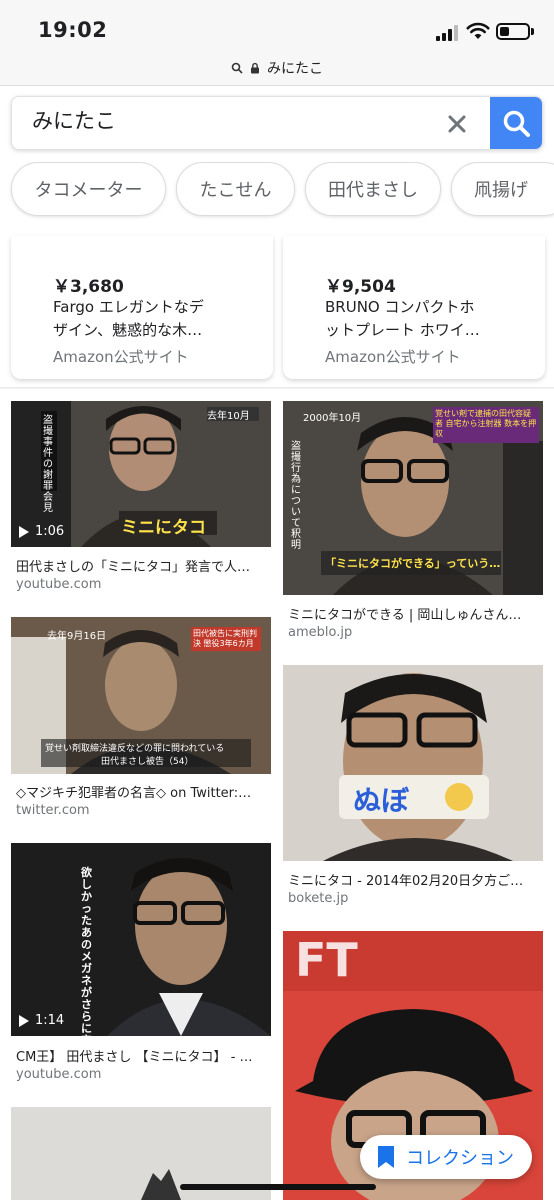 The height and width of the screenshot is (1200, 554). What do you see at coordinates (222, 120) in the screenshot?
I see `search-input` at bounding box center [222, 120].